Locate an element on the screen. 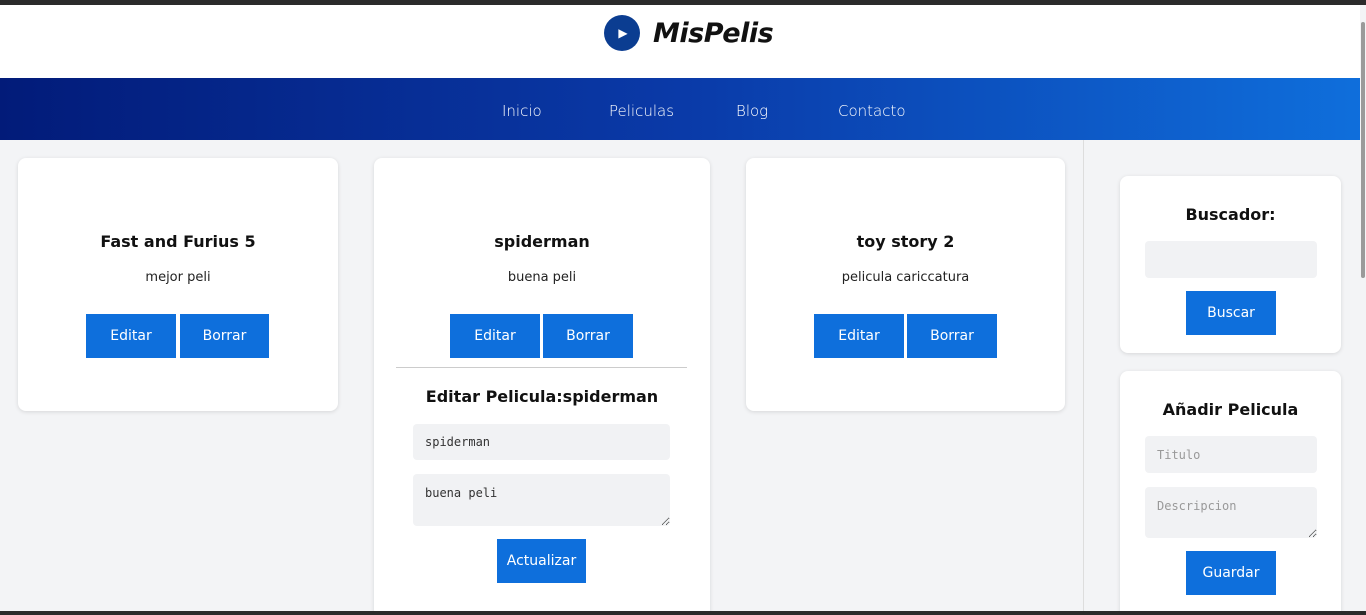 This screenshot has width=1366, height=615. edit-title-input is located at coordinates (541, 442).